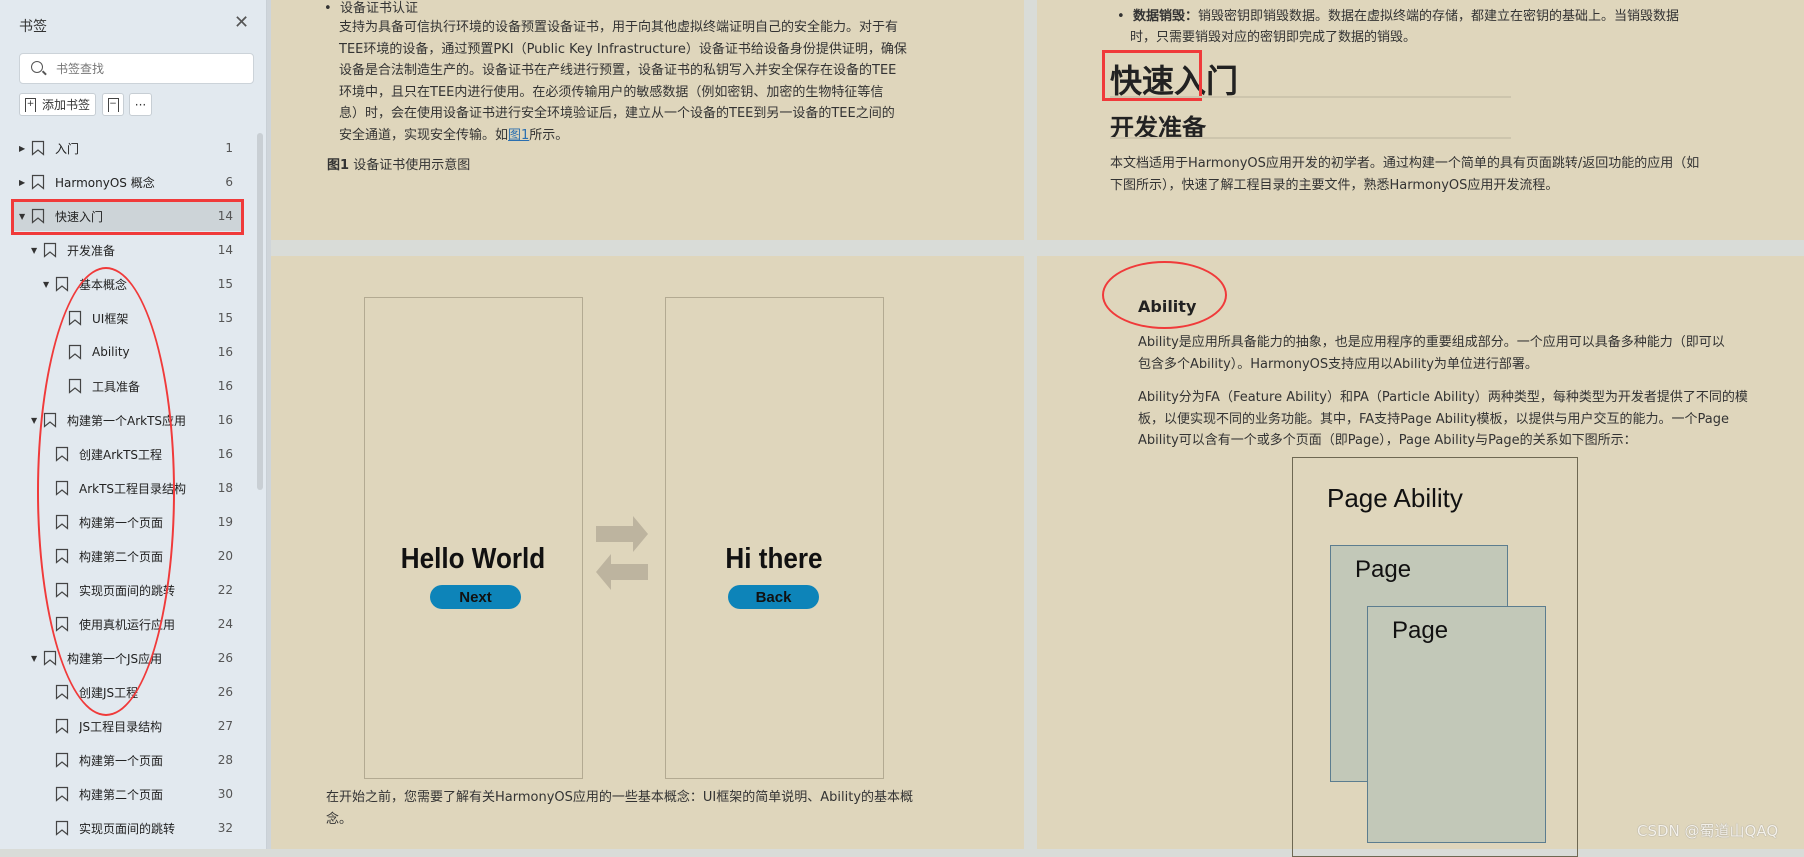  What do you see at coordinates (109, 692) in the screenshot?
I see `bookmark-label: 创建JS工程` at bounding box center [109, 692].